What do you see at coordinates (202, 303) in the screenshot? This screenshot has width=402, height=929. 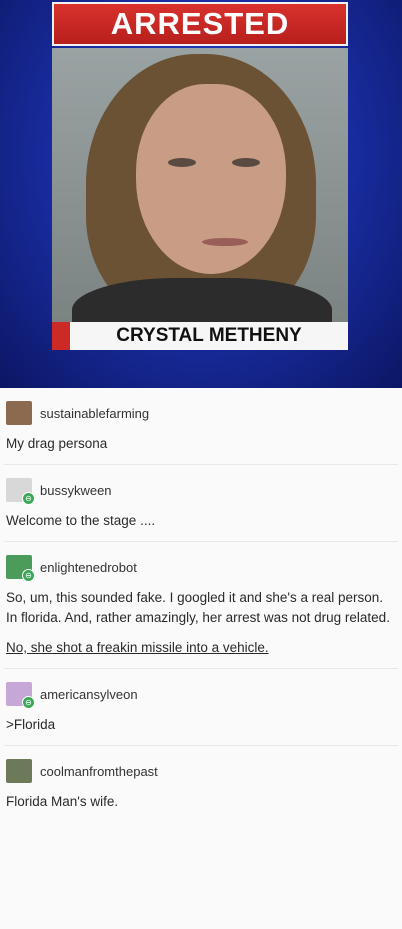 I see `shirt` at bounding box center [202, 303].